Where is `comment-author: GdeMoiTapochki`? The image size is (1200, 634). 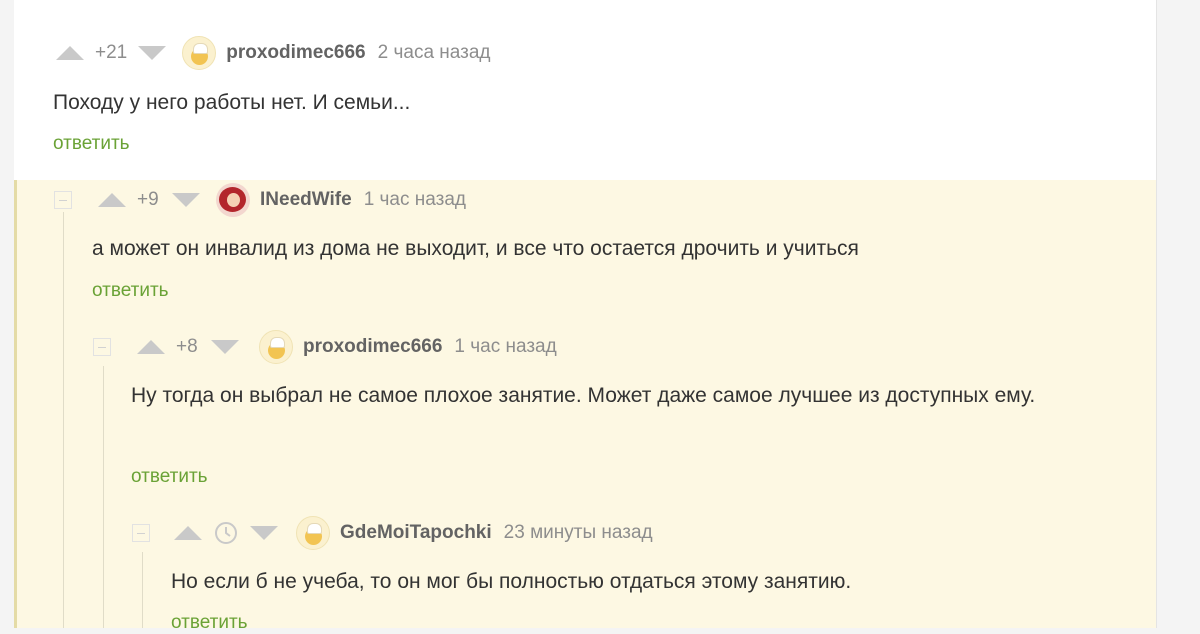
comment-author: GdeMoiTapochki is located at coordinates (416, 533).